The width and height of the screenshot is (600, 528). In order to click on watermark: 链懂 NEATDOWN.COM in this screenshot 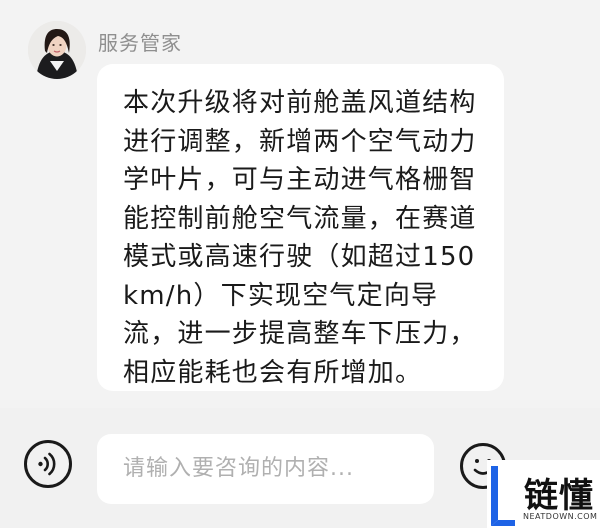, I will do `click(543, 494)`.